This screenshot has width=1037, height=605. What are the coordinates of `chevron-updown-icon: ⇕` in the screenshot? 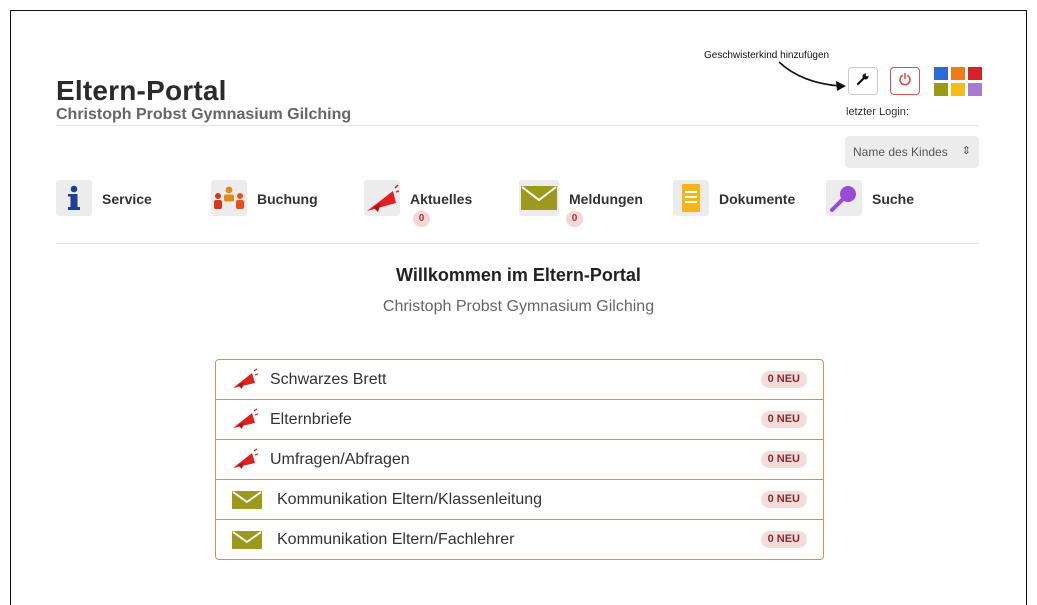 It's located at (966, 151).